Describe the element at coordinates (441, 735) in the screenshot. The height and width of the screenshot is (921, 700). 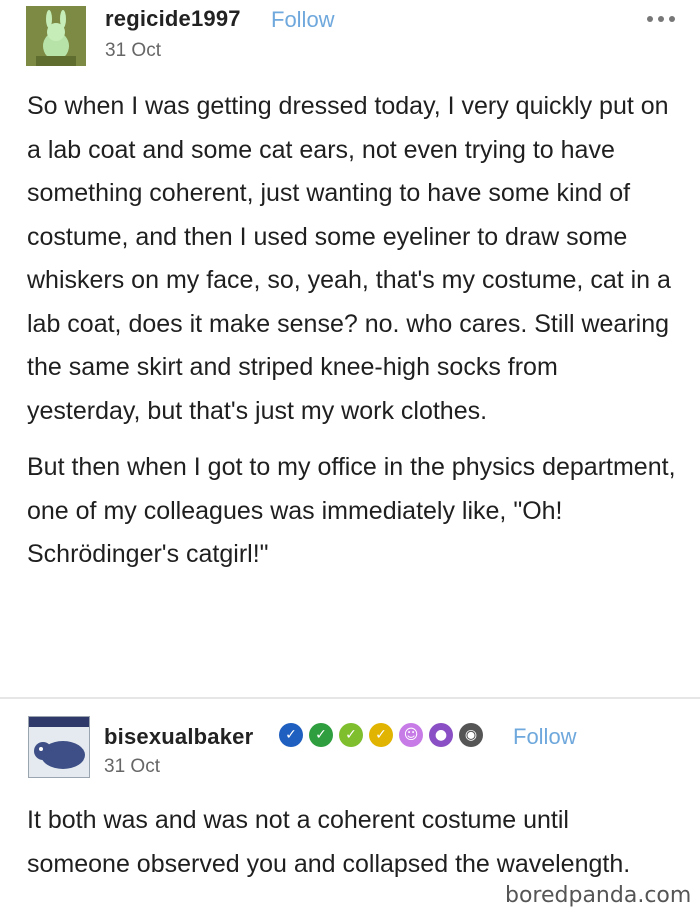
I see `paw-badge-icon: ●` at that location.